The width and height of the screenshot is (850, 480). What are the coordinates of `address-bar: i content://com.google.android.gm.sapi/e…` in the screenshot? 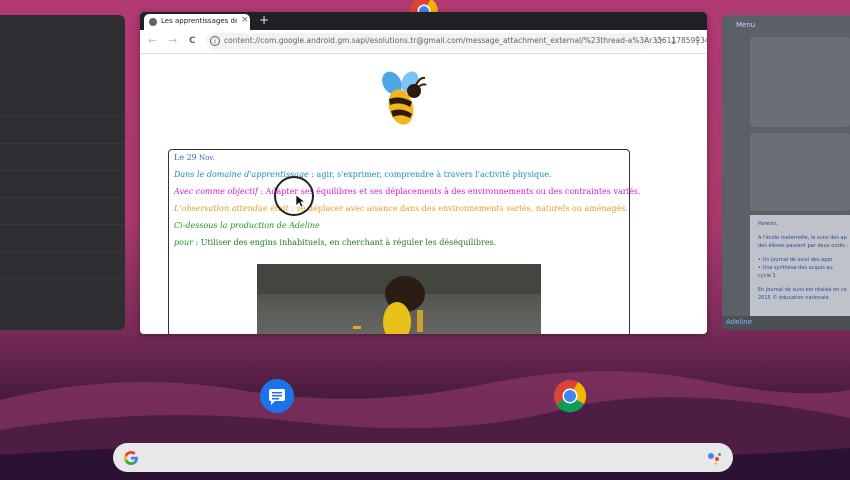 It's located at (456, 41).